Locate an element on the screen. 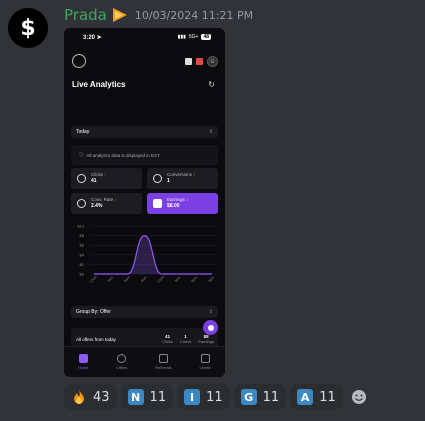  nav-referrals: Referrals is located at coordinates (163, 362).